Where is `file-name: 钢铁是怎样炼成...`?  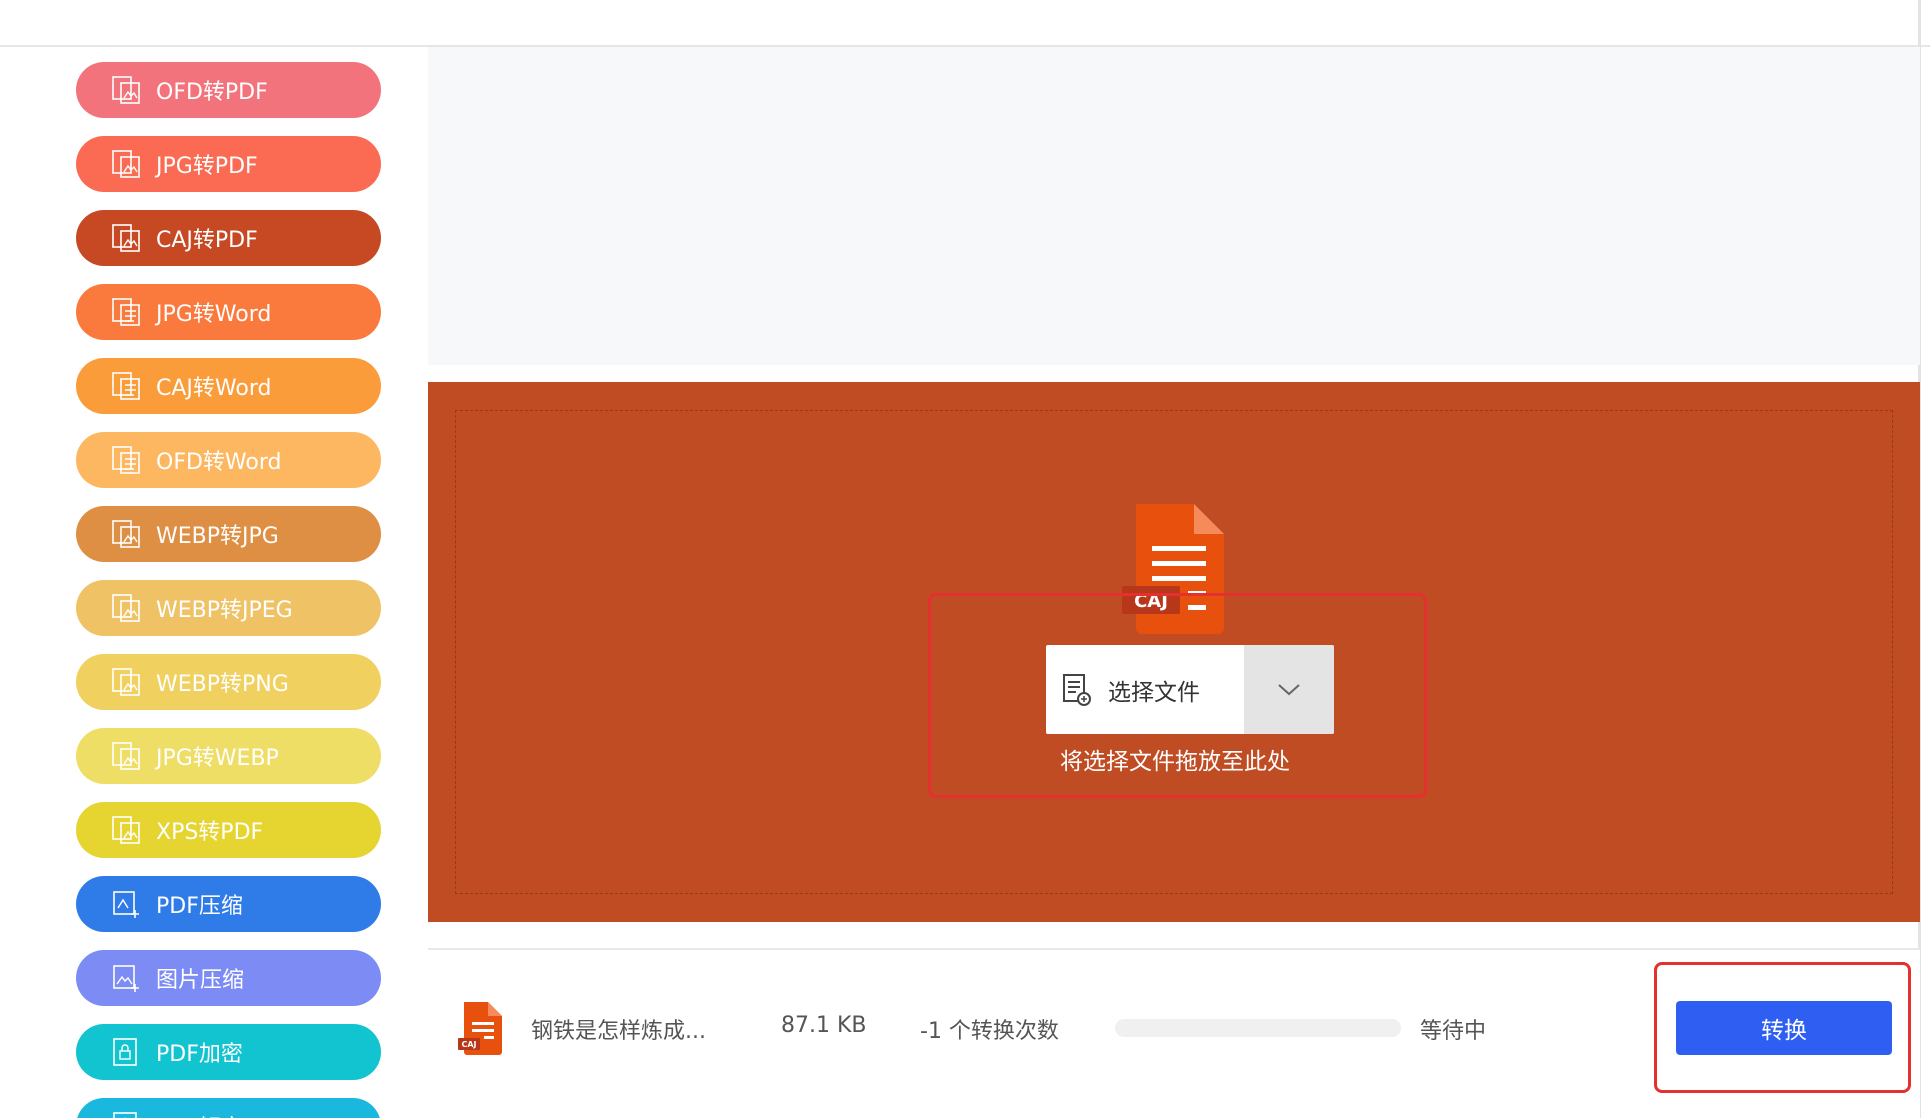 file-name: 钢铁是怎样炼成... is located at coordinates (618, 1031).